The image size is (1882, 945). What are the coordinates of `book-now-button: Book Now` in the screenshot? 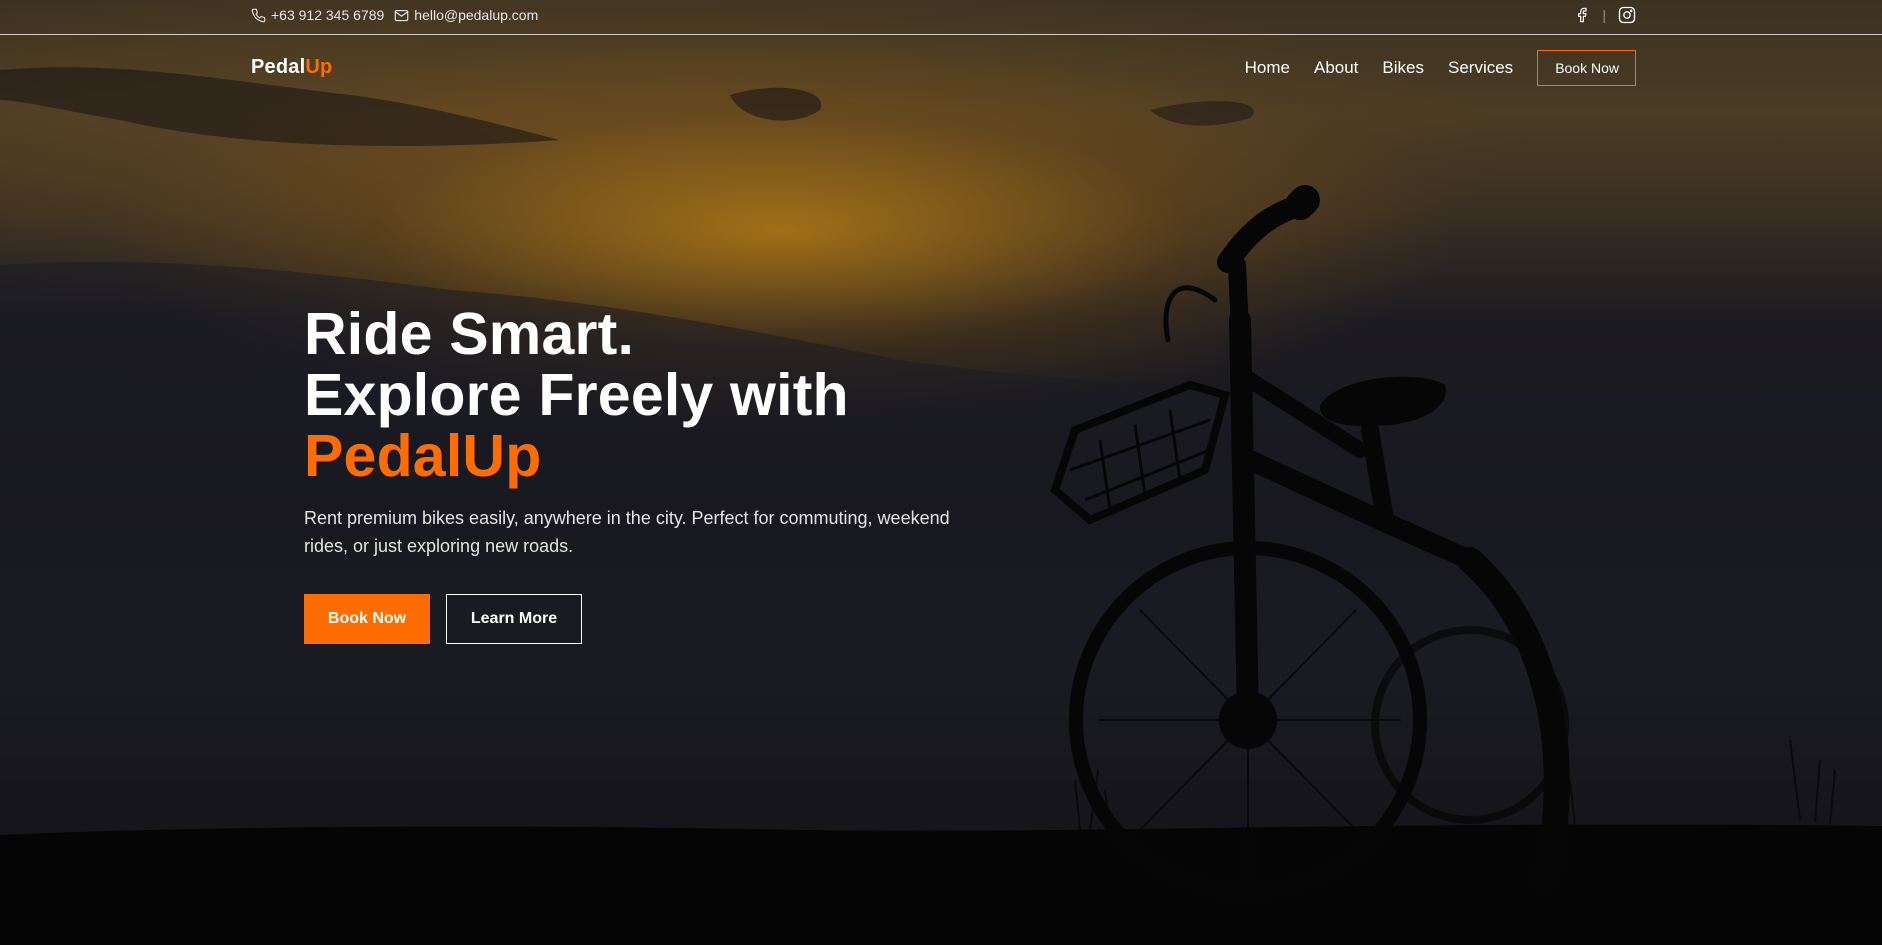 It's located at (367, 619).